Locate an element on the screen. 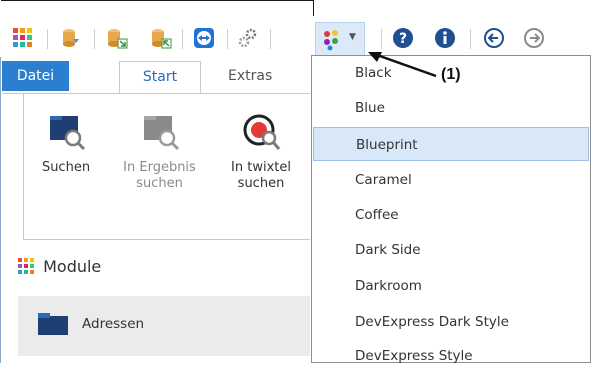 The height and width of the screenshot is (373, 591). menu-item-darkroom: Darkroom is located at coordinates (451, 286).